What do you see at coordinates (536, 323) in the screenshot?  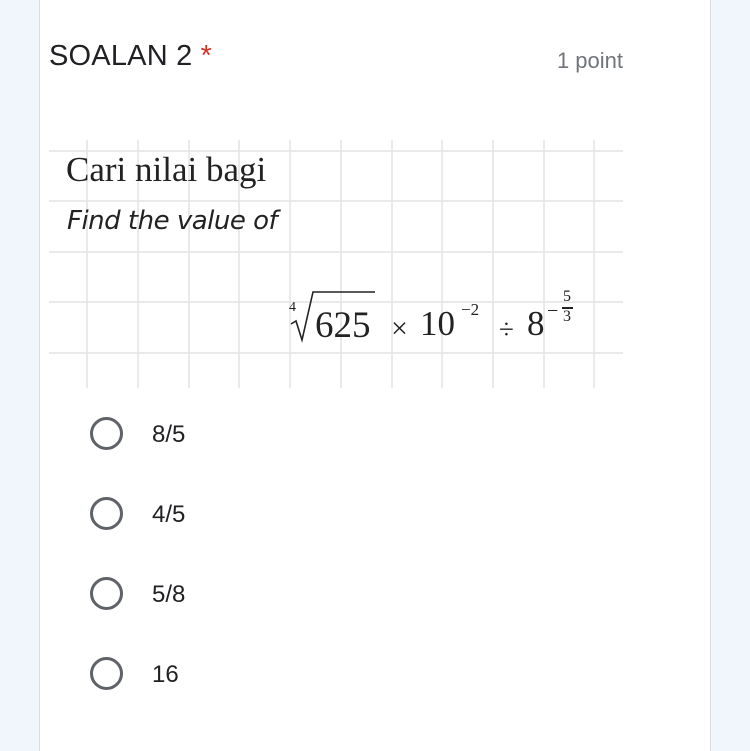 I see `base-eight: 8` at bounding box center [536, 323].